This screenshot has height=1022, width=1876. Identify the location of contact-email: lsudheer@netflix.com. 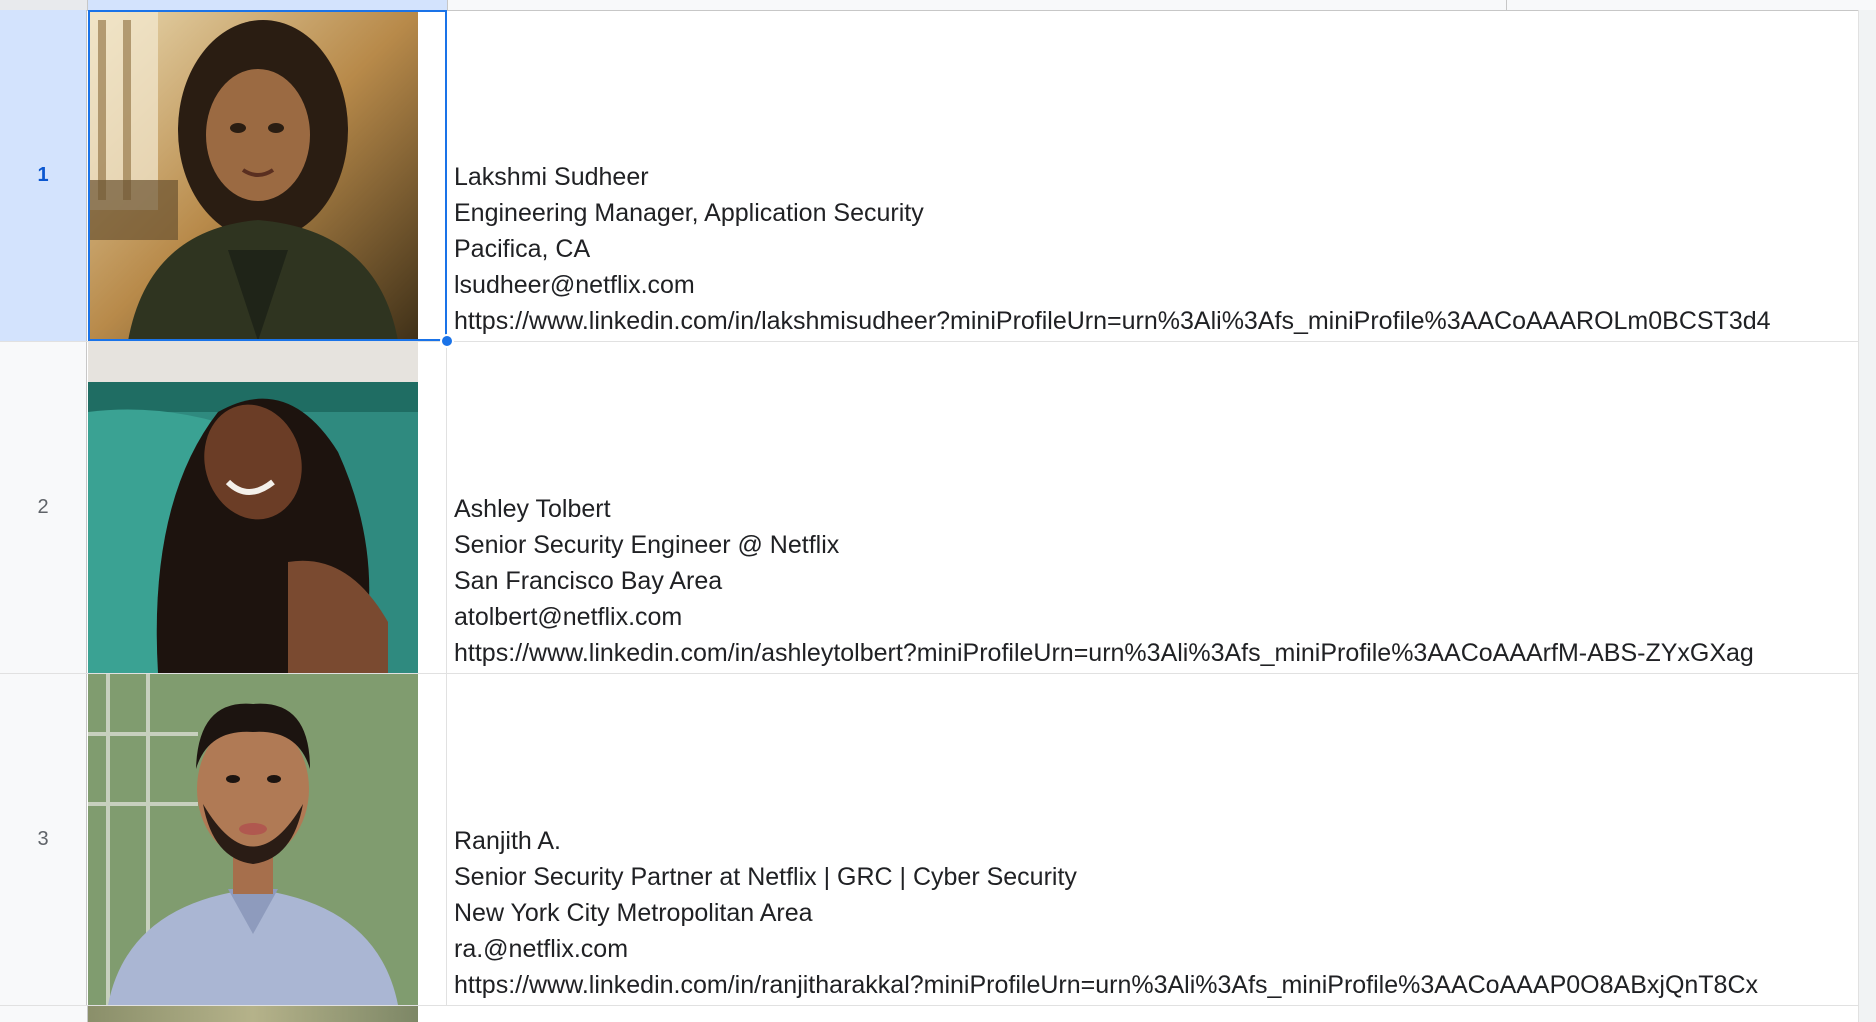
(574, 285).